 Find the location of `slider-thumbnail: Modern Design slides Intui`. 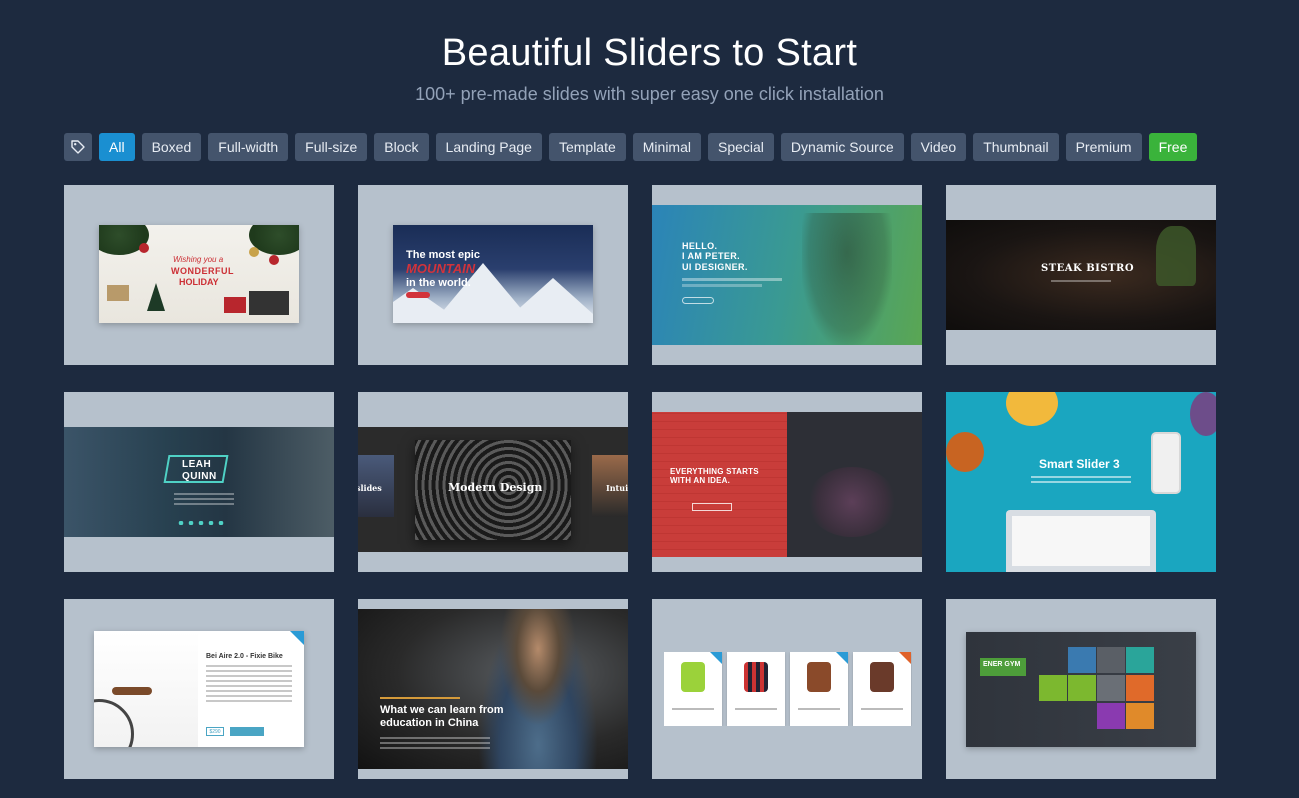

slider-thumbnail: Modern Design slides Intui is located at coordinates (493, 489).